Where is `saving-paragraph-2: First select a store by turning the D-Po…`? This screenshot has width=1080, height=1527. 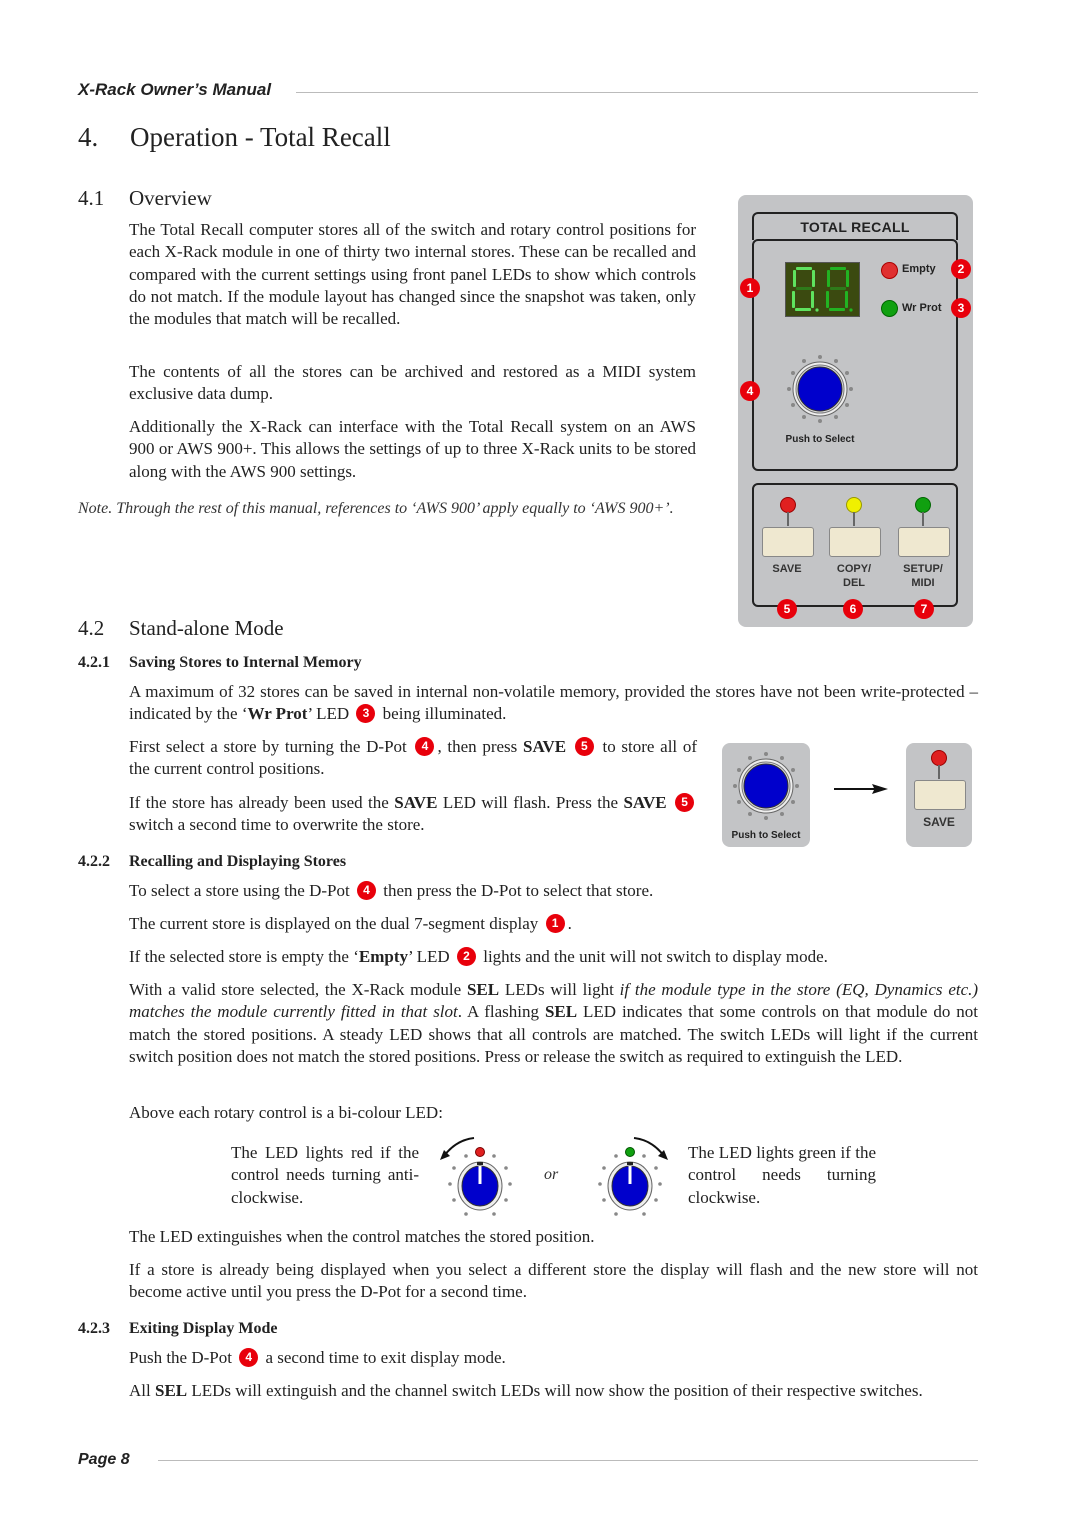
saving-paragraph-2: First select a store by turning the D-Po… is located at coordinates (413, 758).